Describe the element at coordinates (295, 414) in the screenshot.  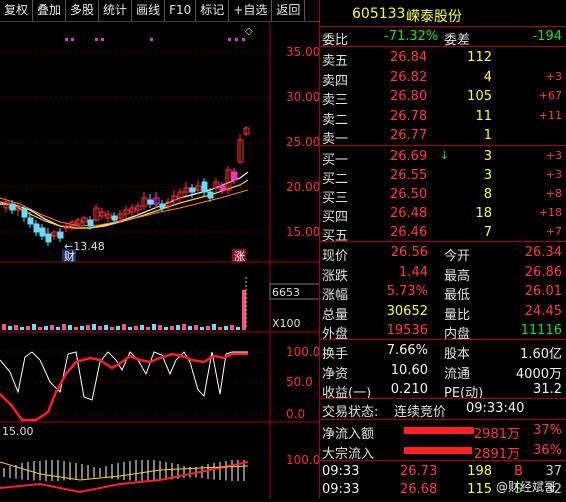
I see `kdj-tick: 0.0` at that location.